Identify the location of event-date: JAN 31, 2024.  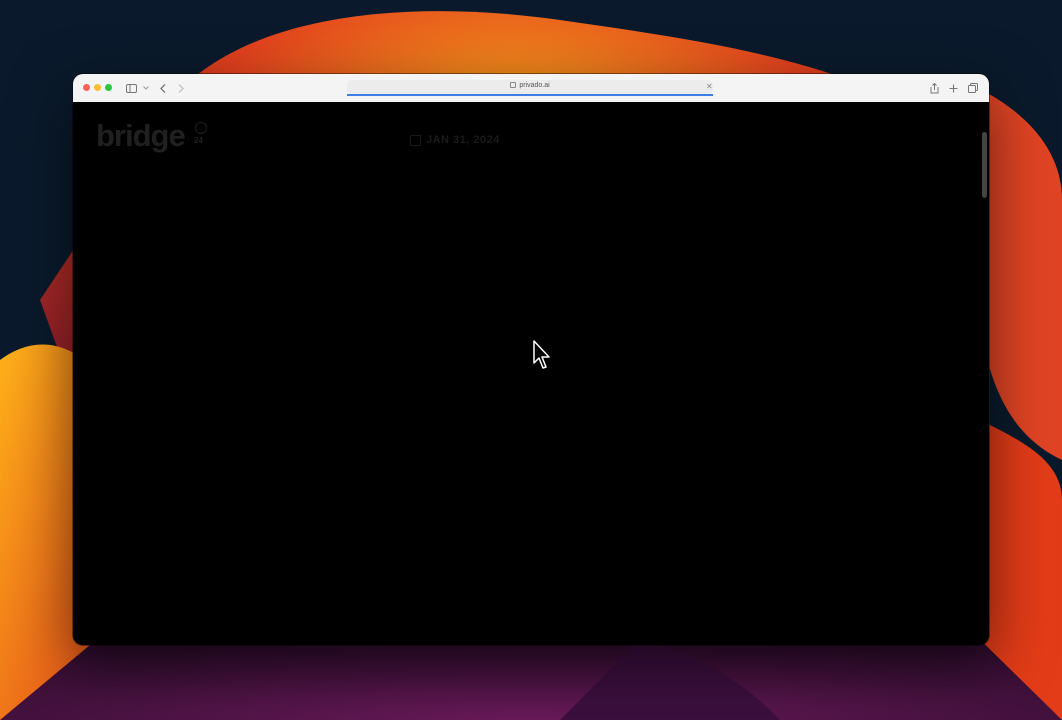
(463, 140).